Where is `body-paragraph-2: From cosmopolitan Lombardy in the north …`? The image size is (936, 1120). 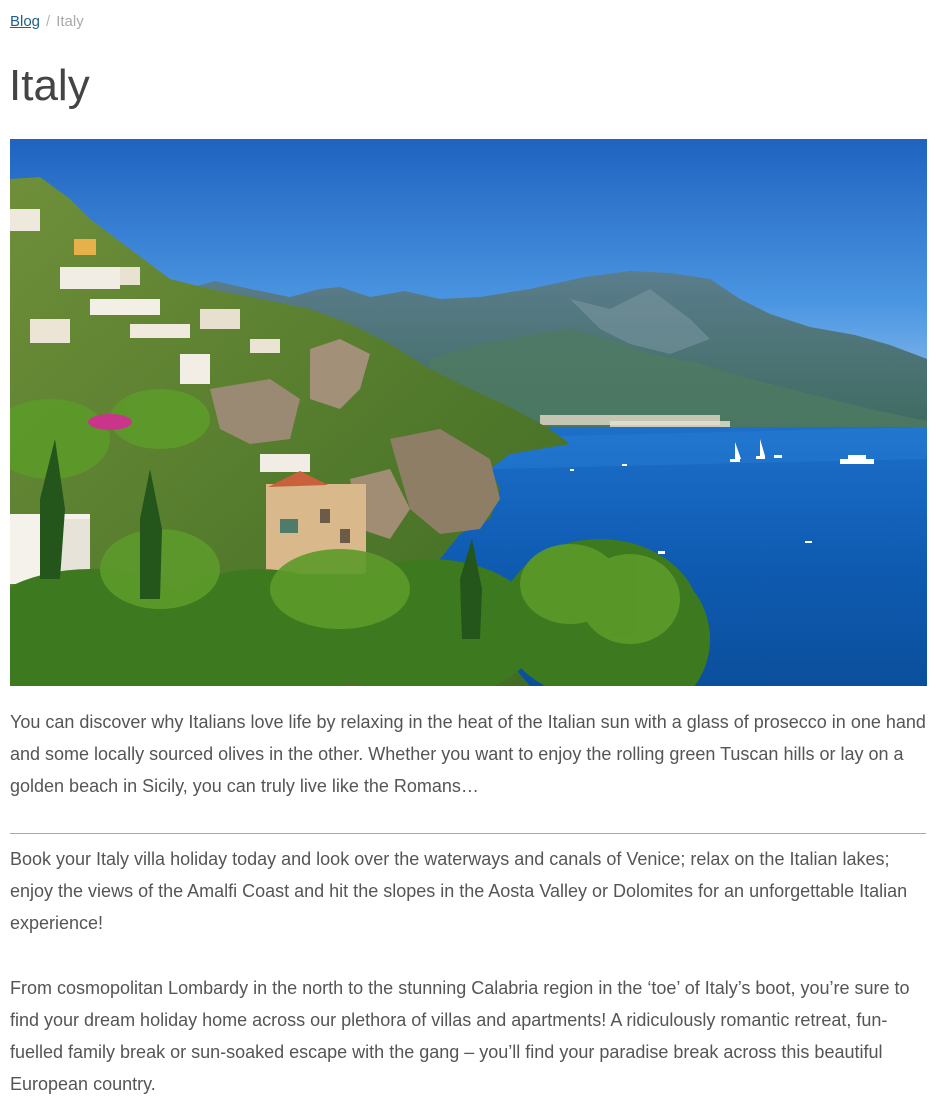
body-paragraph-2: From cosmopolitan Lombardy in the north … is located at coordinates (460, 1036).